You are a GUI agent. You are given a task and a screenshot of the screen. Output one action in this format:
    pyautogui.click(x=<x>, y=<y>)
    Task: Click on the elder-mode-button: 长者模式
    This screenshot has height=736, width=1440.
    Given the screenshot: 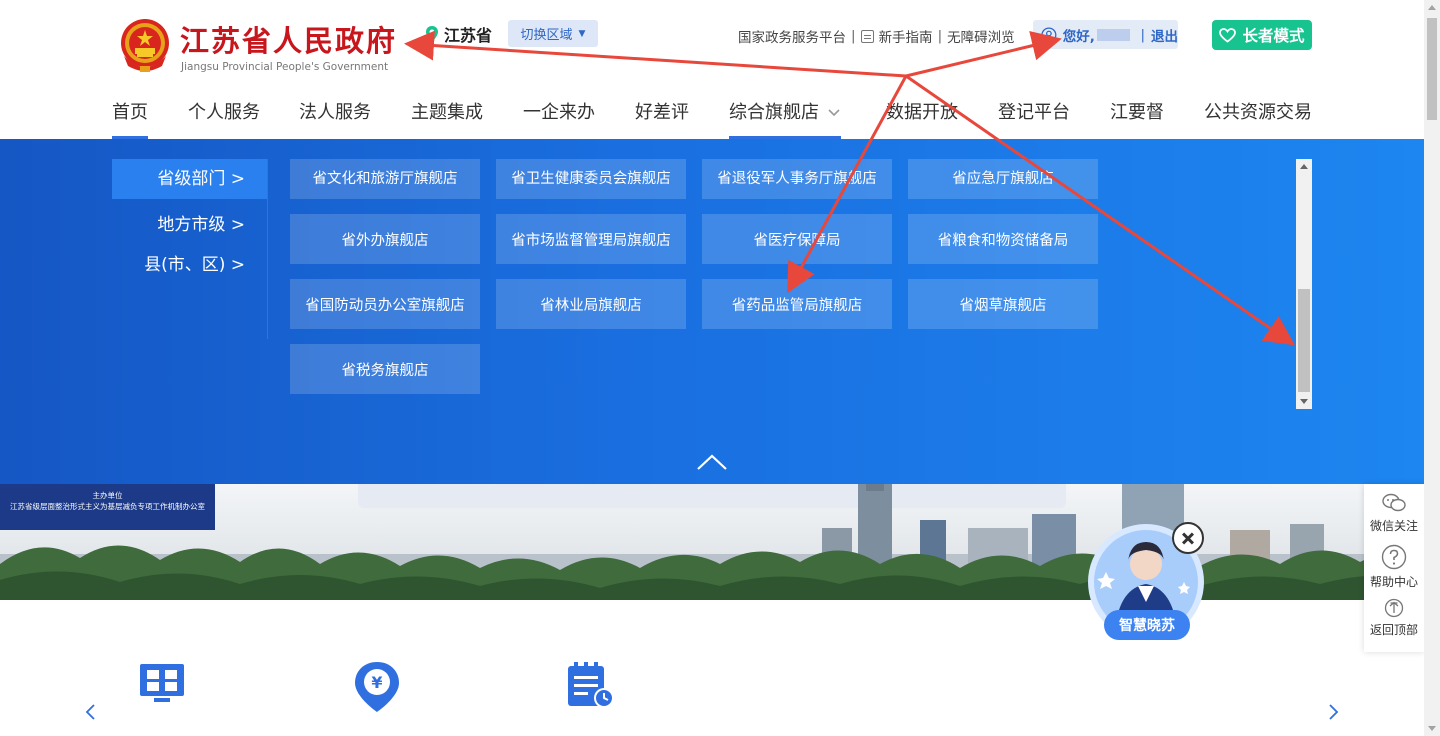 What is the action you would take?
    pyautogui.click(x=1262, y=35)
    